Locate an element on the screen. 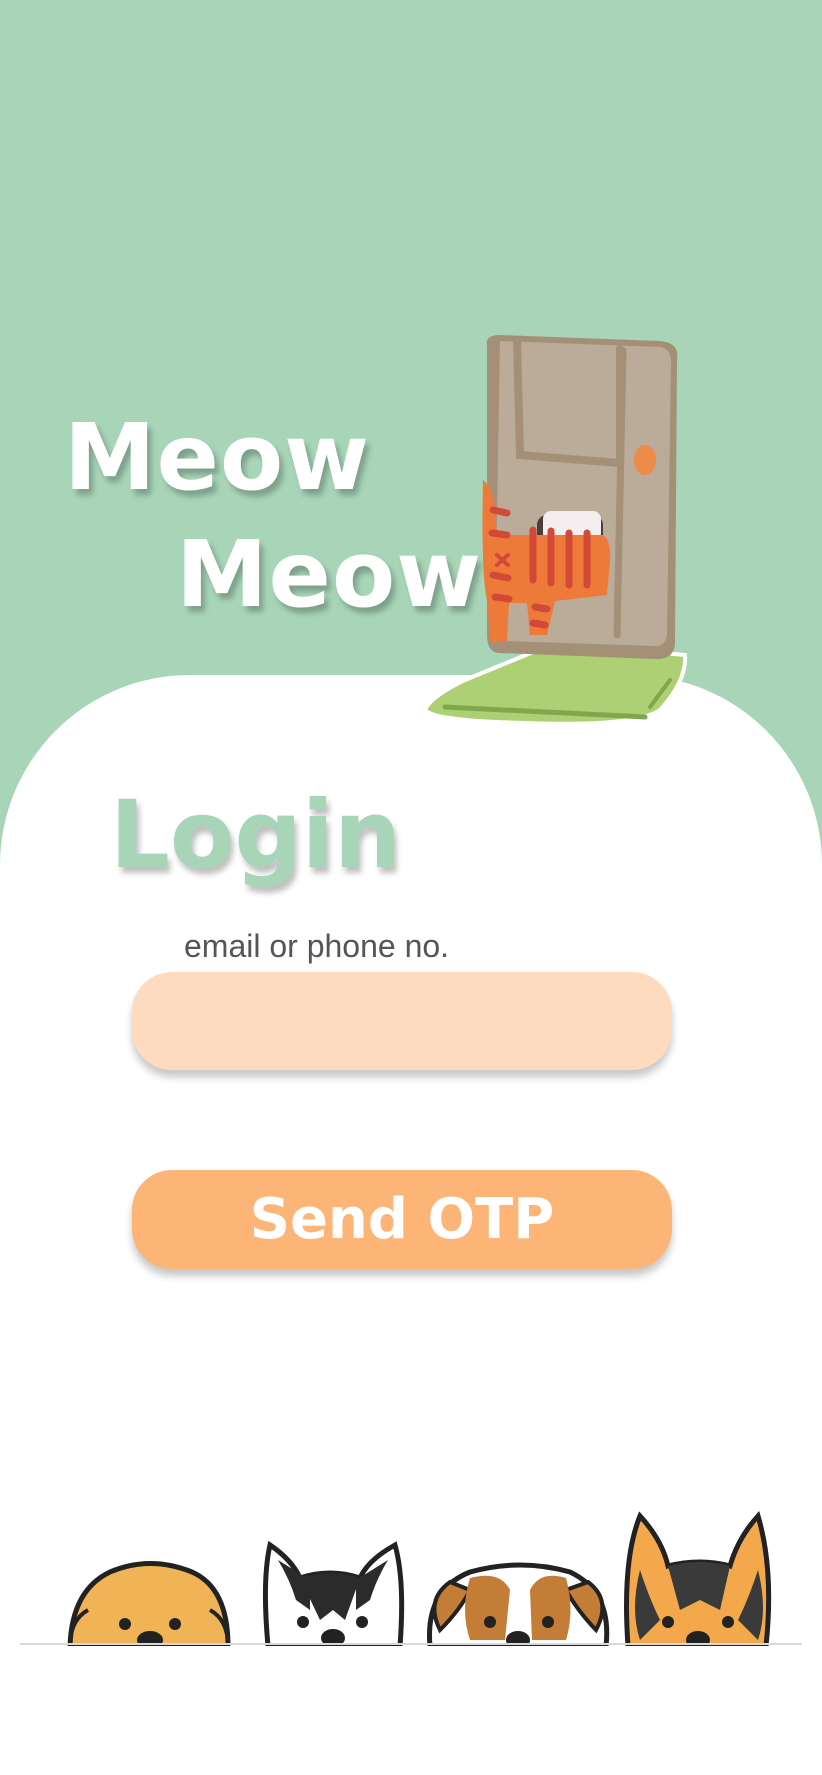  husky-dog-icon is located at coordinates (333, 1593).